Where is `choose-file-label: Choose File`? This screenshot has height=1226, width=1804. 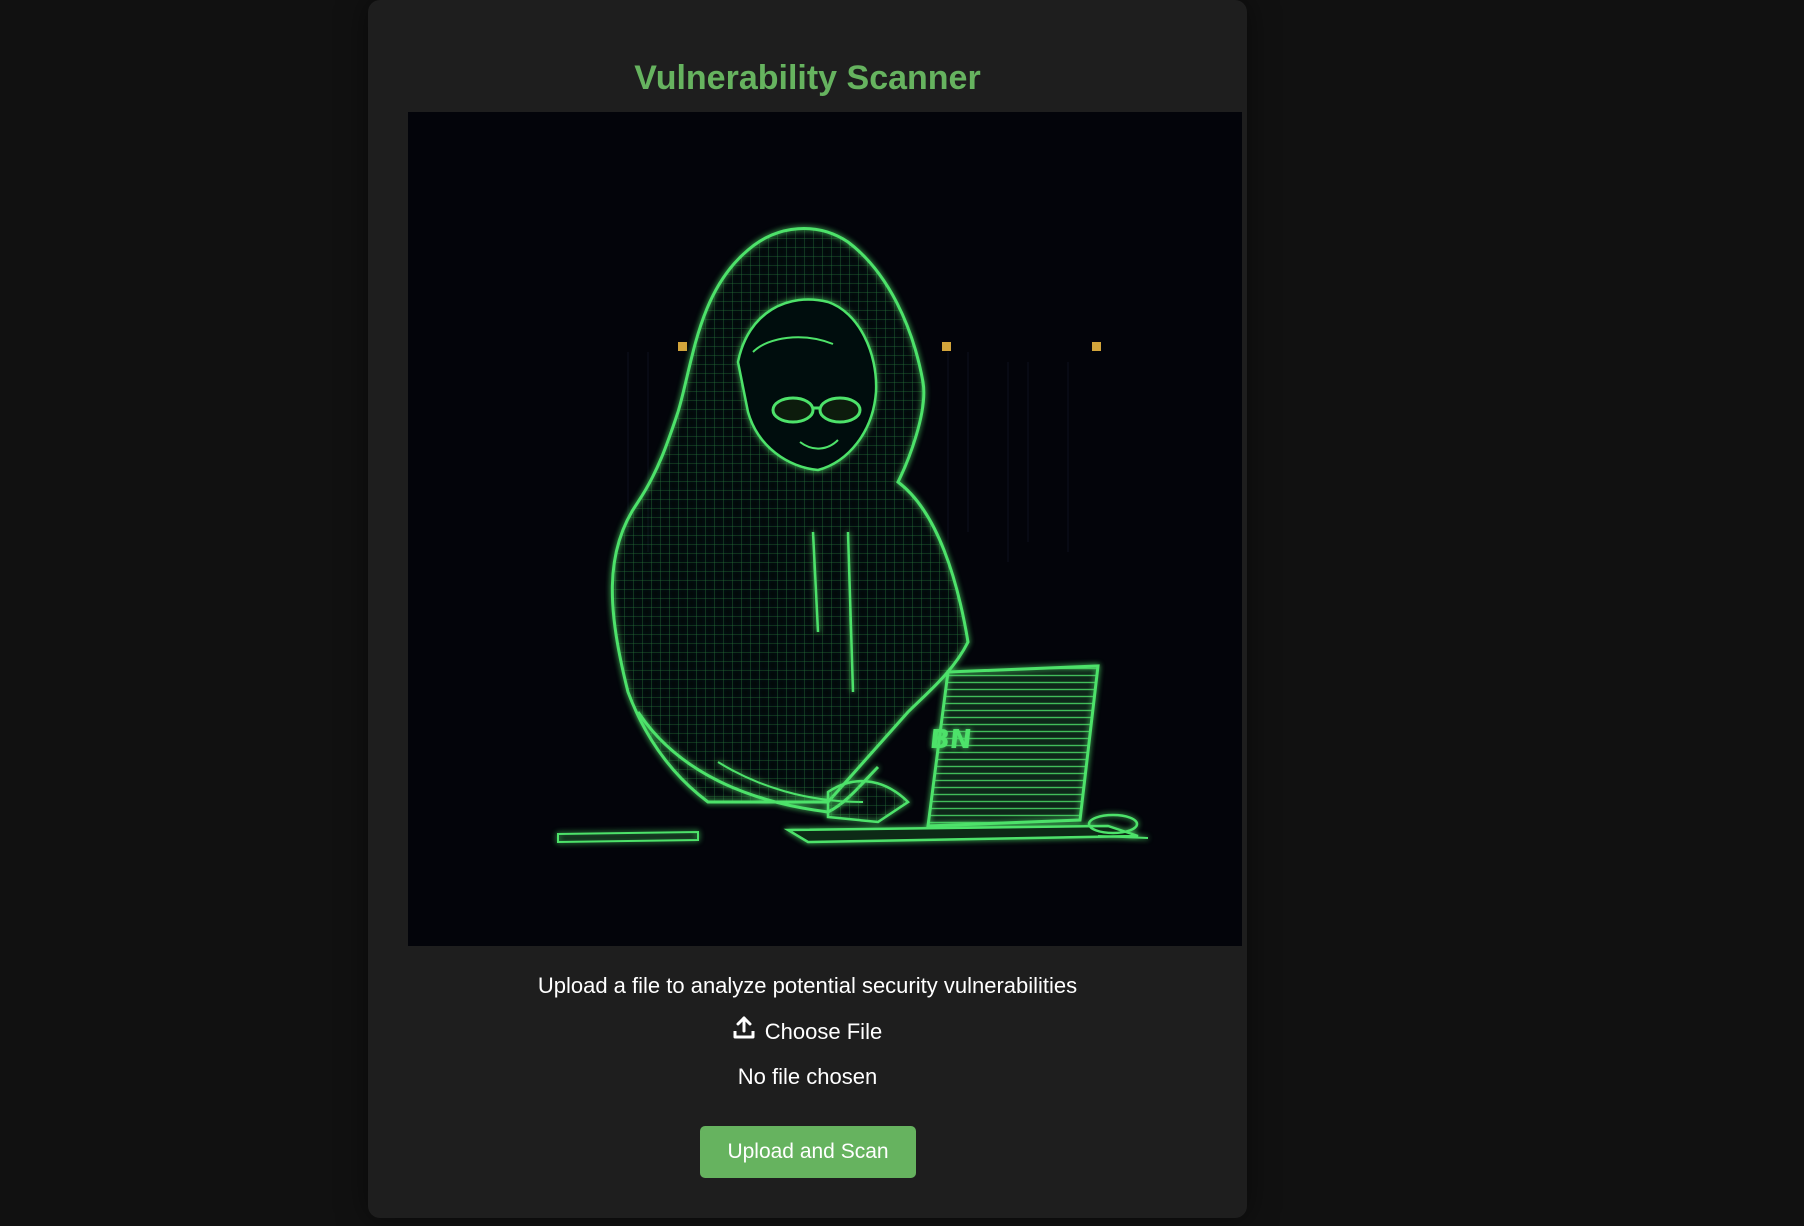 choose-file-label: Choose File is located at coordinates (823, 1031).